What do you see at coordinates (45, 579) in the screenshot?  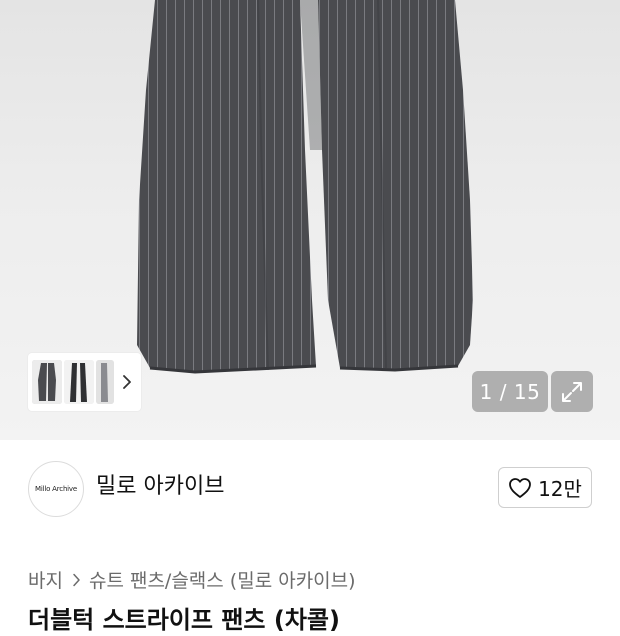 I see `breadcrumb-item-category: 바지` at bounding box center [45, 579].